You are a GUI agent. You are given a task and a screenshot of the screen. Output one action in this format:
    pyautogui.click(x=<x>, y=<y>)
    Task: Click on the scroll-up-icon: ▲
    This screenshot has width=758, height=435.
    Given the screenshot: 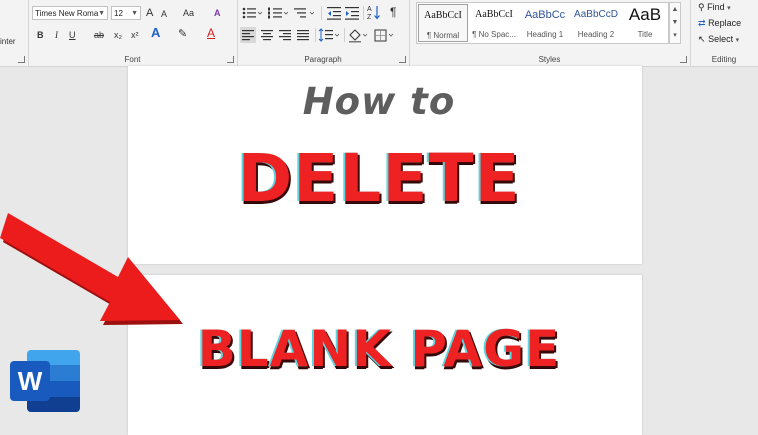 What is the action you would take?
    pyautogui.click(x=675, y=9)
    